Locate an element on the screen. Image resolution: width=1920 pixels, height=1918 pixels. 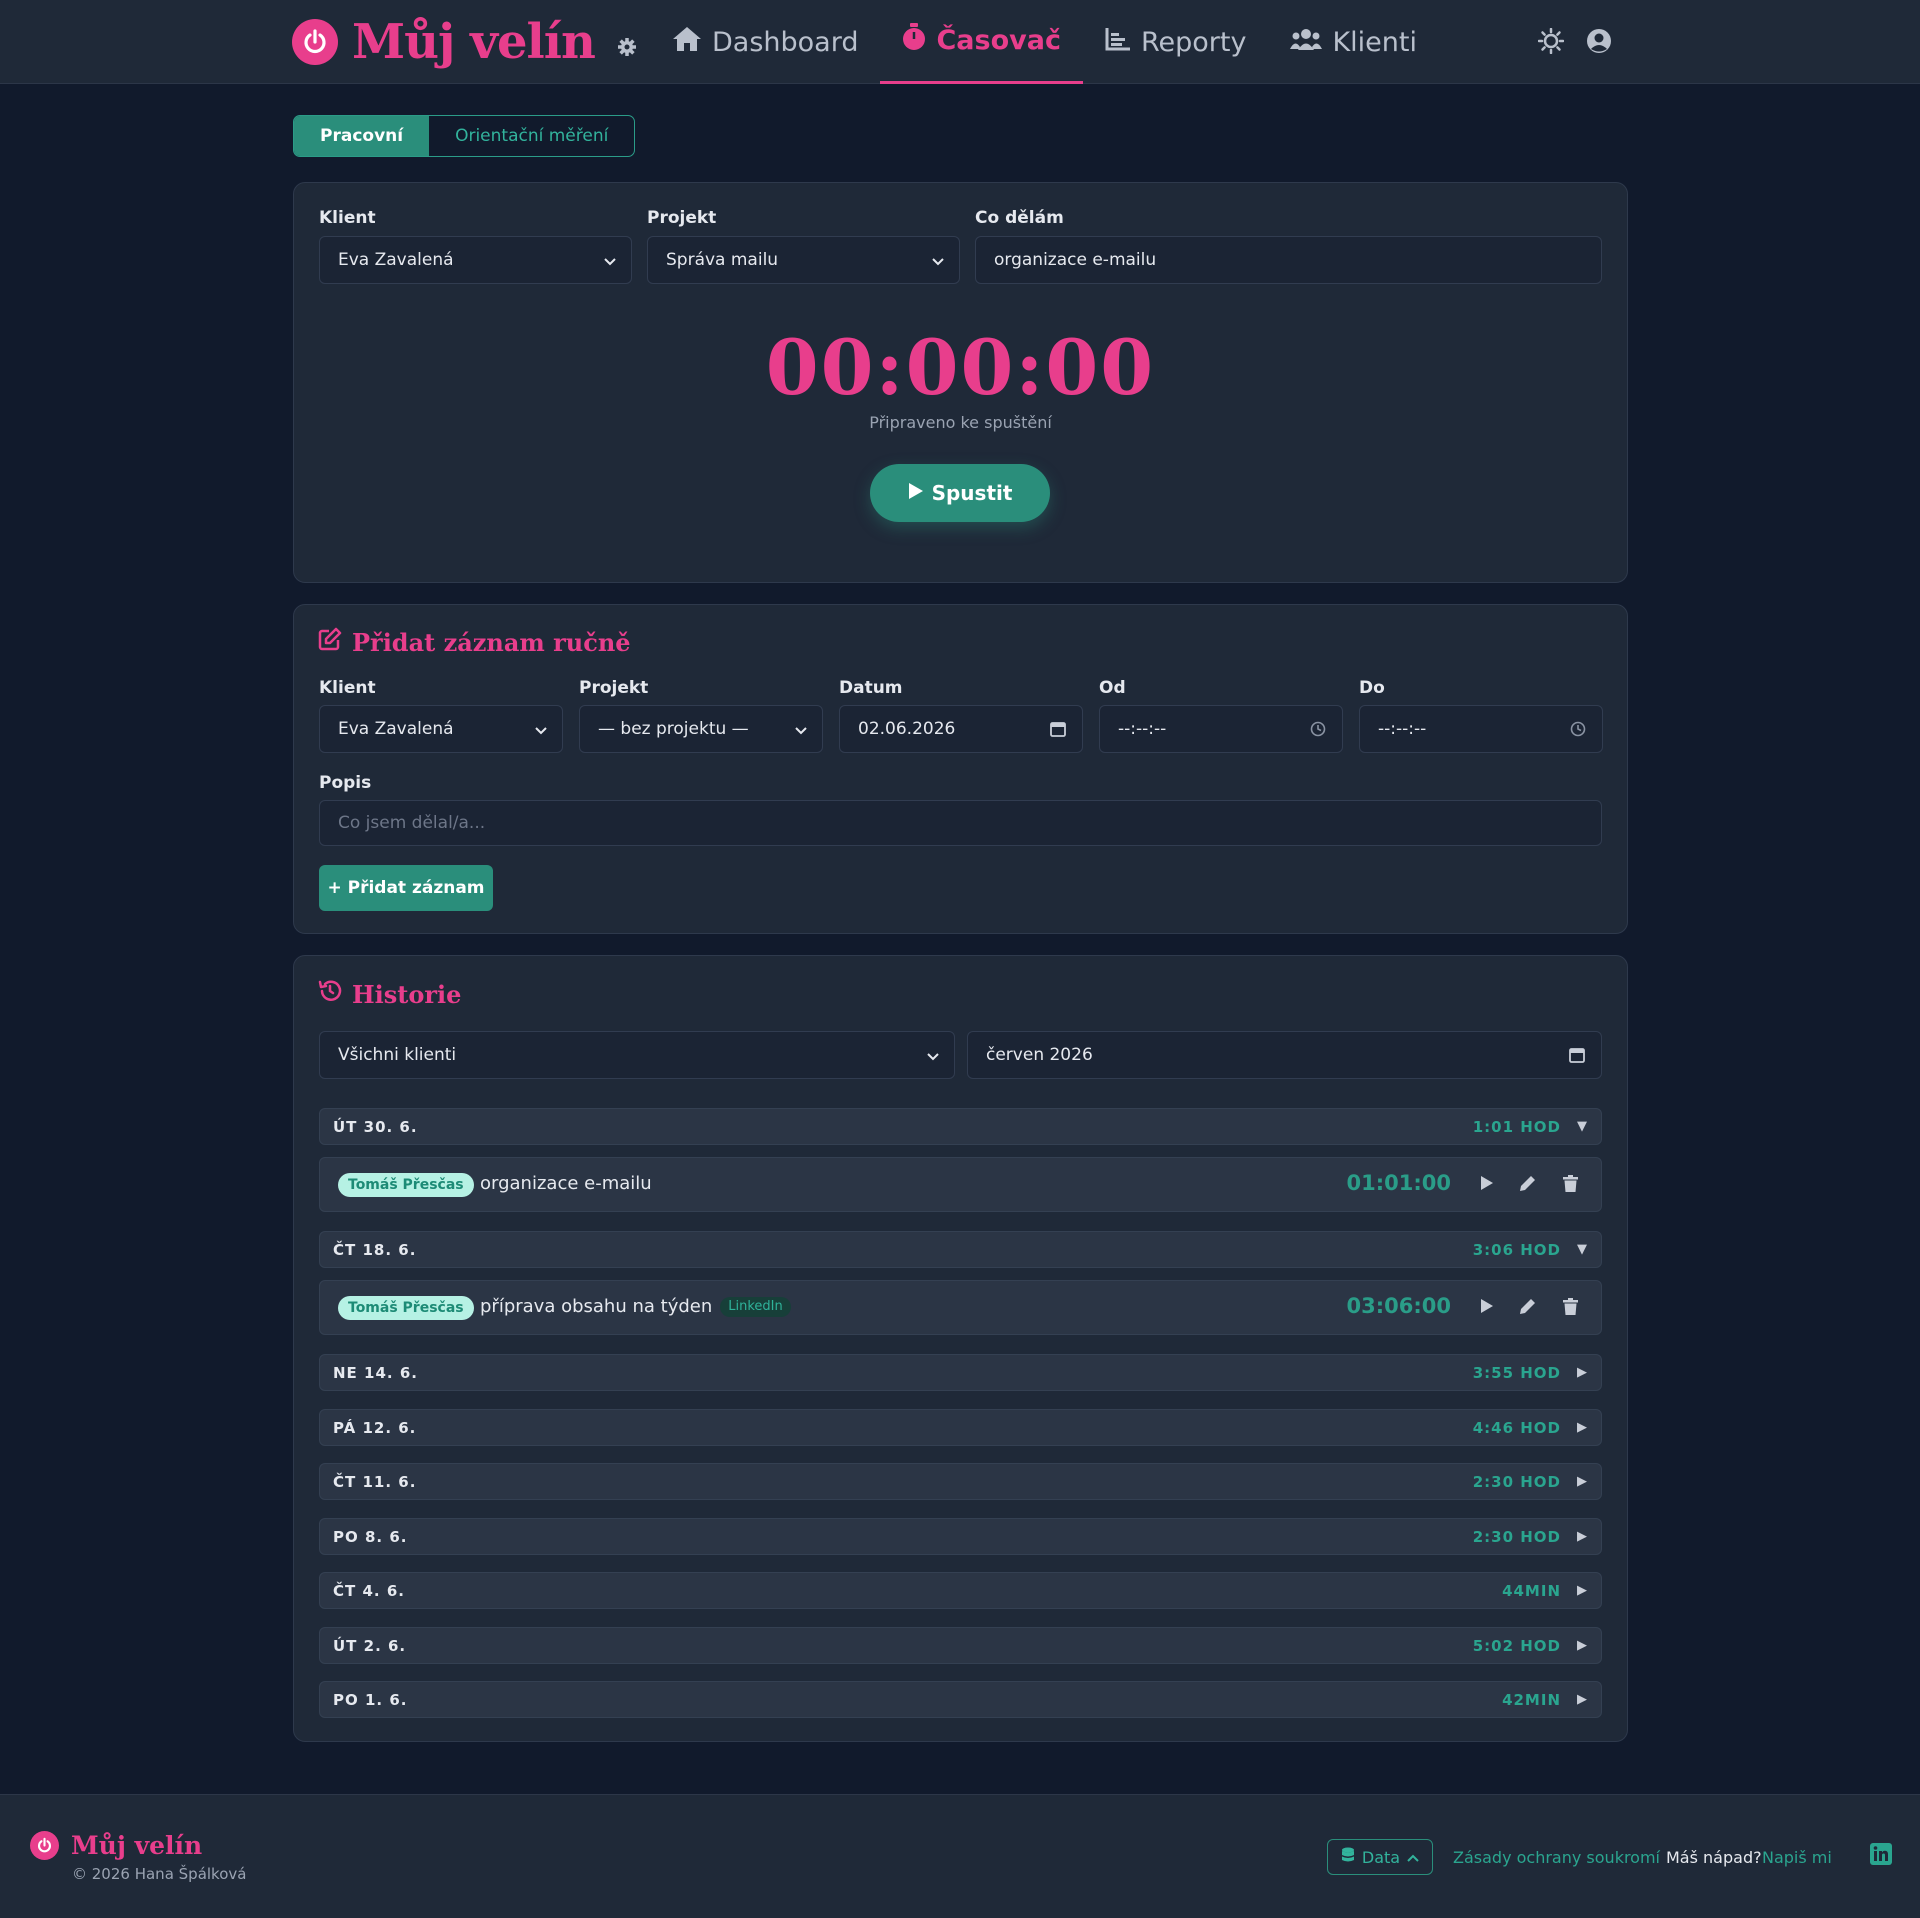
footer-brand: Můj velín is located at coordinates (116, 1845).